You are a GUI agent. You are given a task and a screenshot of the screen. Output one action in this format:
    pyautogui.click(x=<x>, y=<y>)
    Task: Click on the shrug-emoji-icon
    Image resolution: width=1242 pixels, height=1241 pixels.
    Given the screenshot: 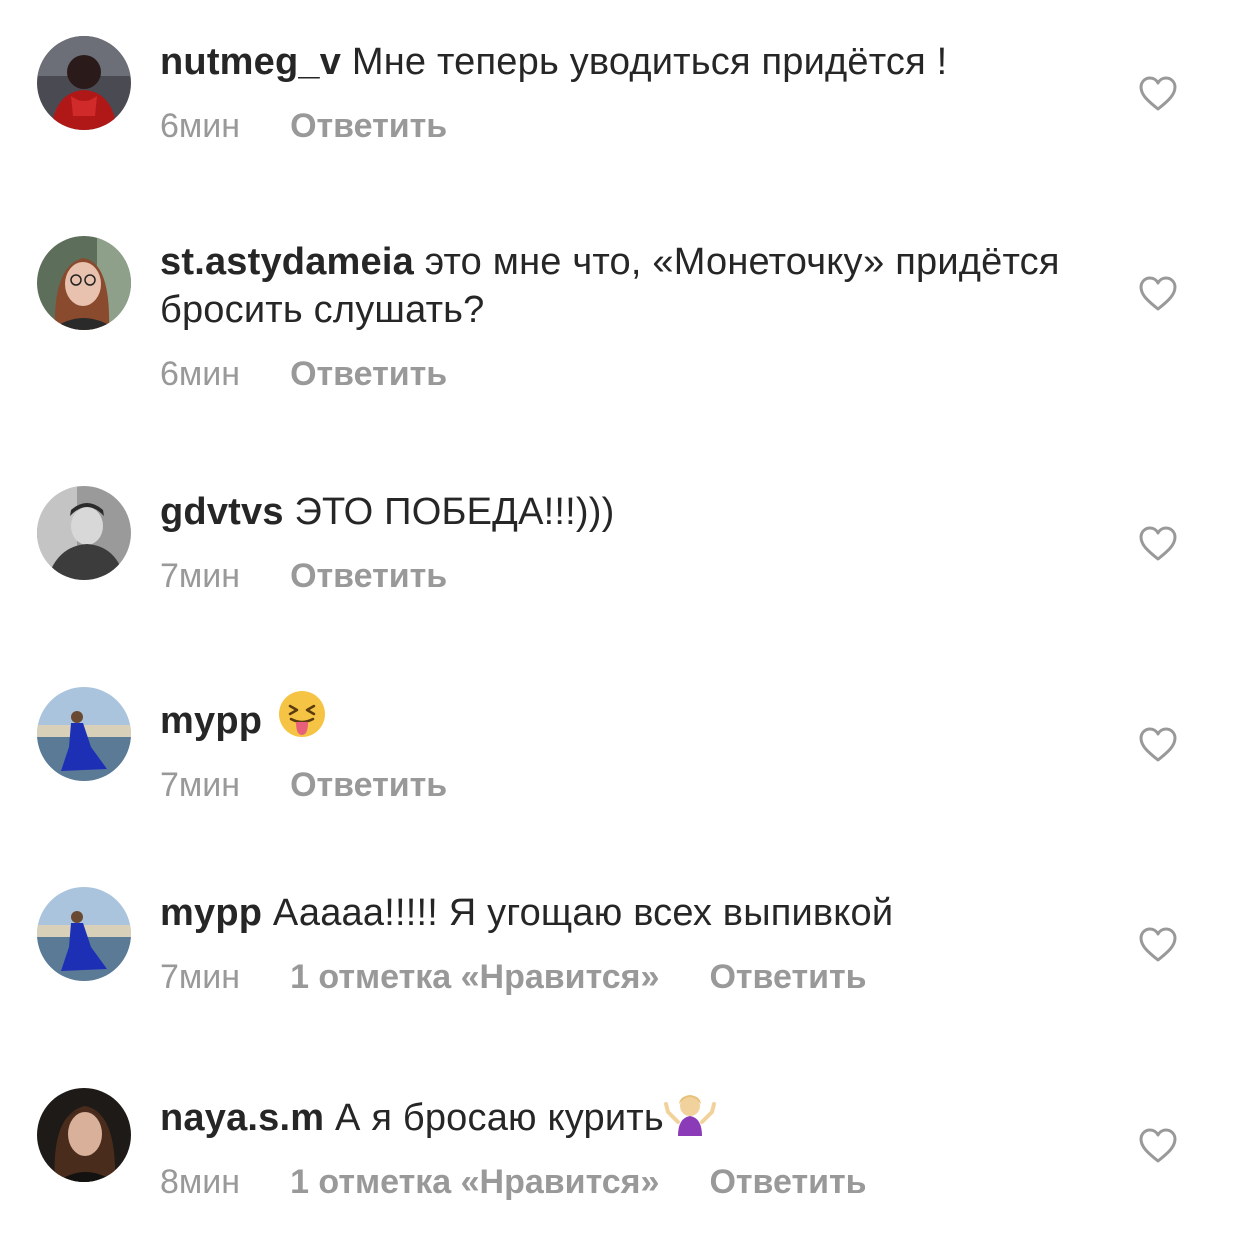 What is the action you would take?
    pyautogui.click(x=689, y=1115)
    